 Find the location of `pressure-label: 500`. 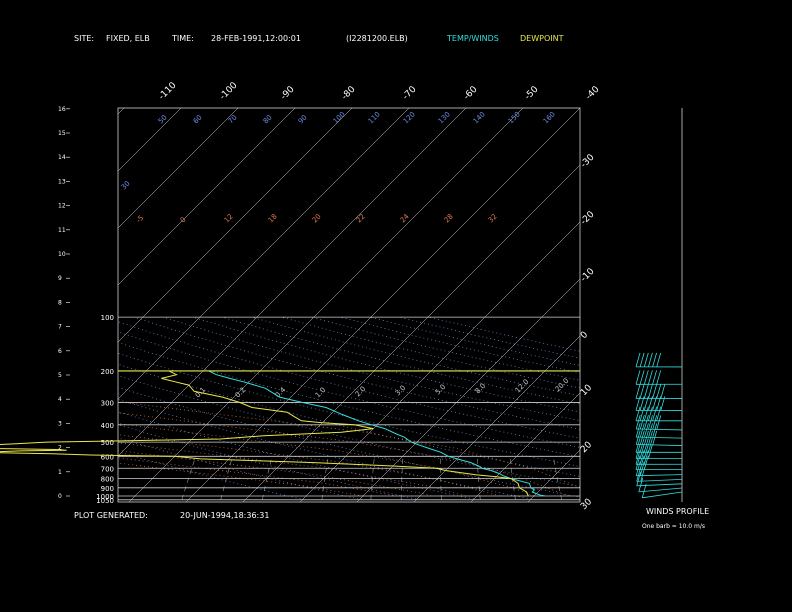

pressure-label: 500 is located at coordinates (107, 443).